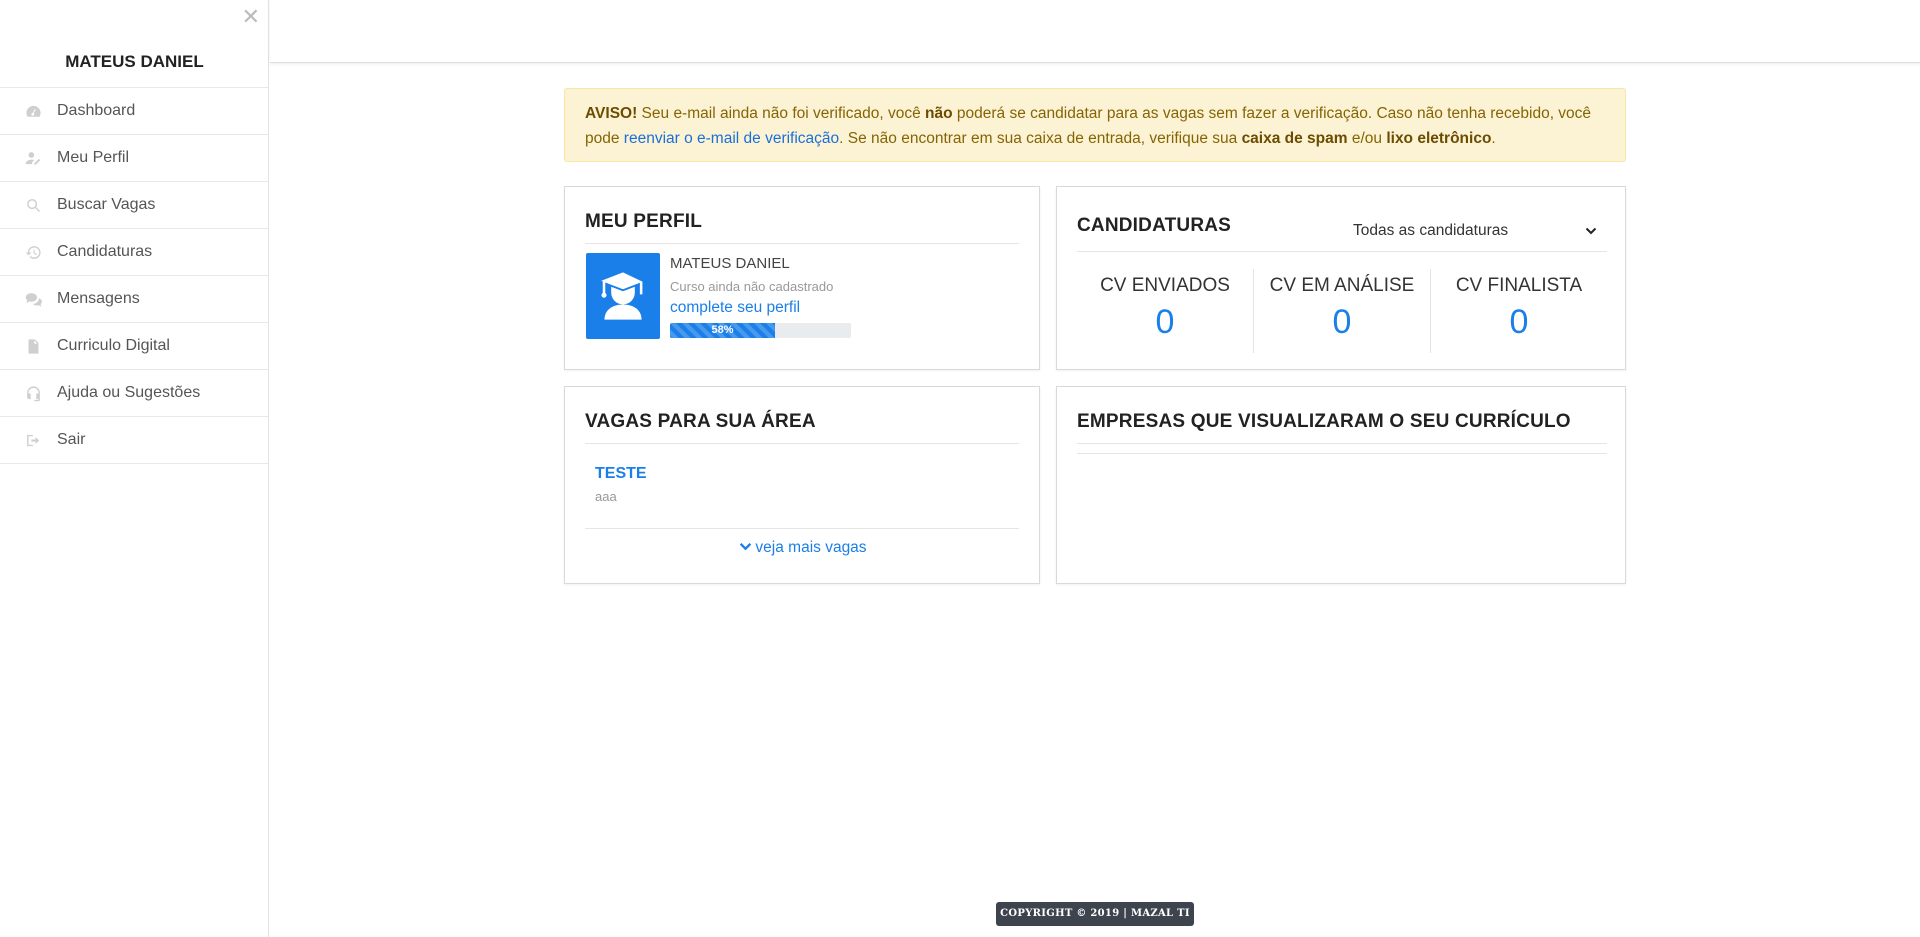 The width and height of the screenshot is (1920, 937). What do you see at coordinates (33, 252) in the screenshot?
I see `history-icon` at bounding box center [33, 252].